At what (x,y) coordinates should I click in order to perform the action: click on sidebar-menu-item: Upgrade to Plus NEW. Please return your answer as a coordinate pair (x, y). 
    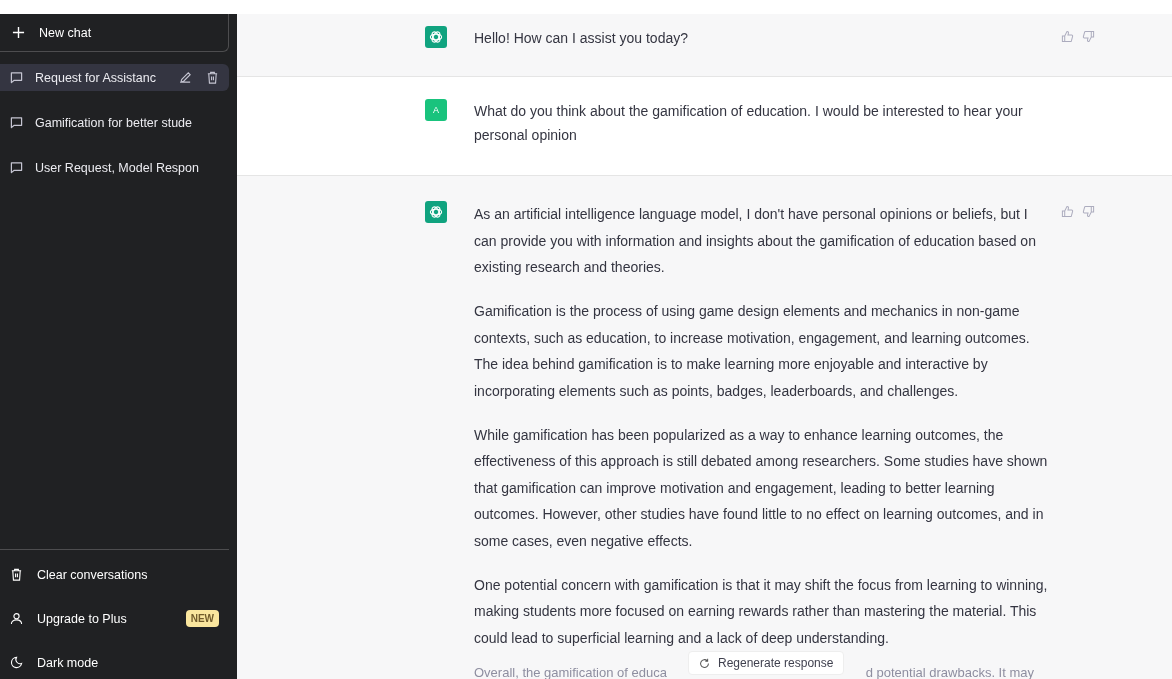
    Looking at the image, I should click on (114, 618).